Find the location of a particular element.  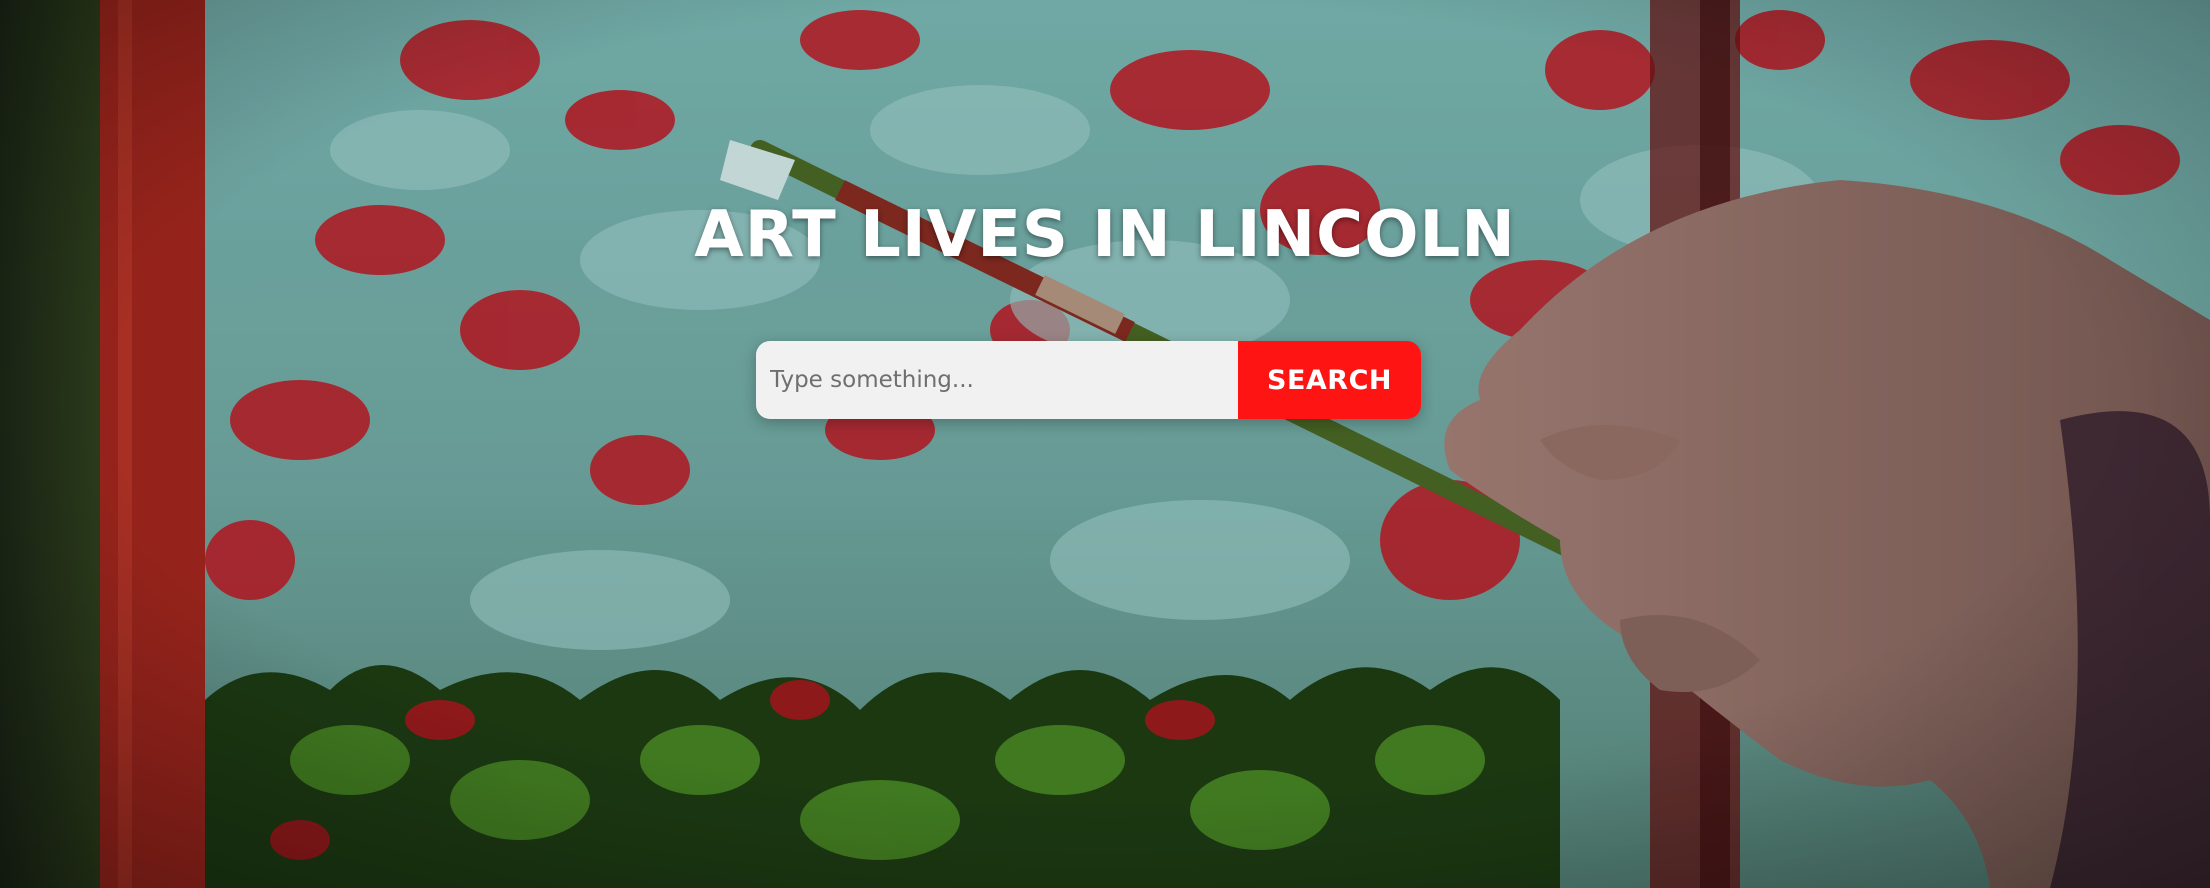

page-title: ART LIVES IN LINCOLN is located at coordinates (1105, 235).